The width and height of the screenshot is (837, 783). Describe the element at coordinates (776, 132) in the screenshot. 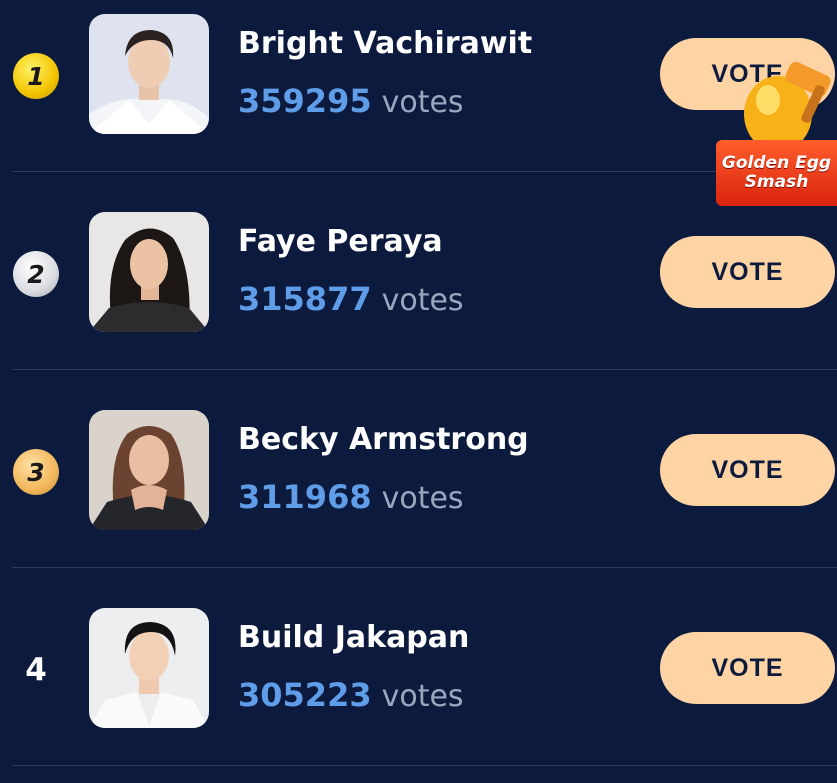

I see `golden-egg-smash-promo: Golden Egg Smash` at that location.